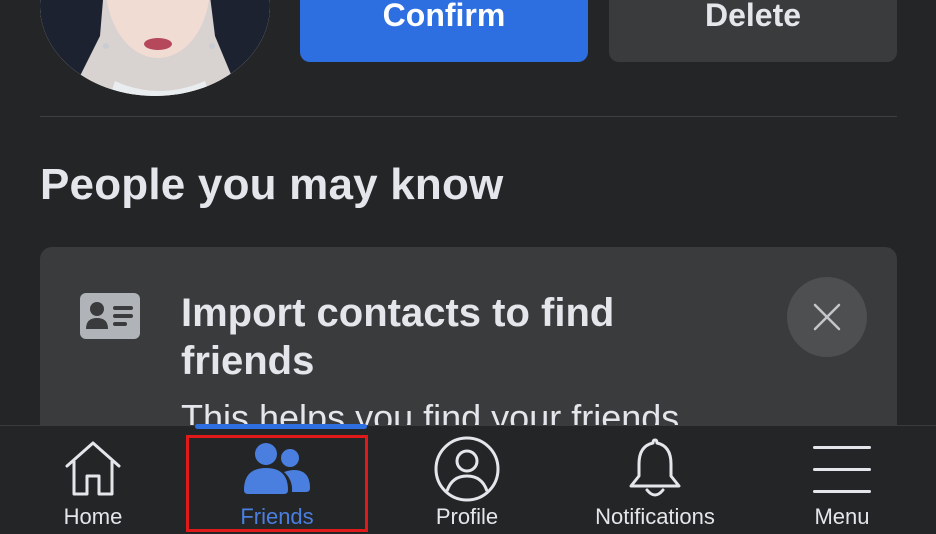 This screenshot has width=936, height=534. What do you see at coordinates (281, 426) in the screenshot?
I see `active-tab-indicator` at bounding box center [281, 426].